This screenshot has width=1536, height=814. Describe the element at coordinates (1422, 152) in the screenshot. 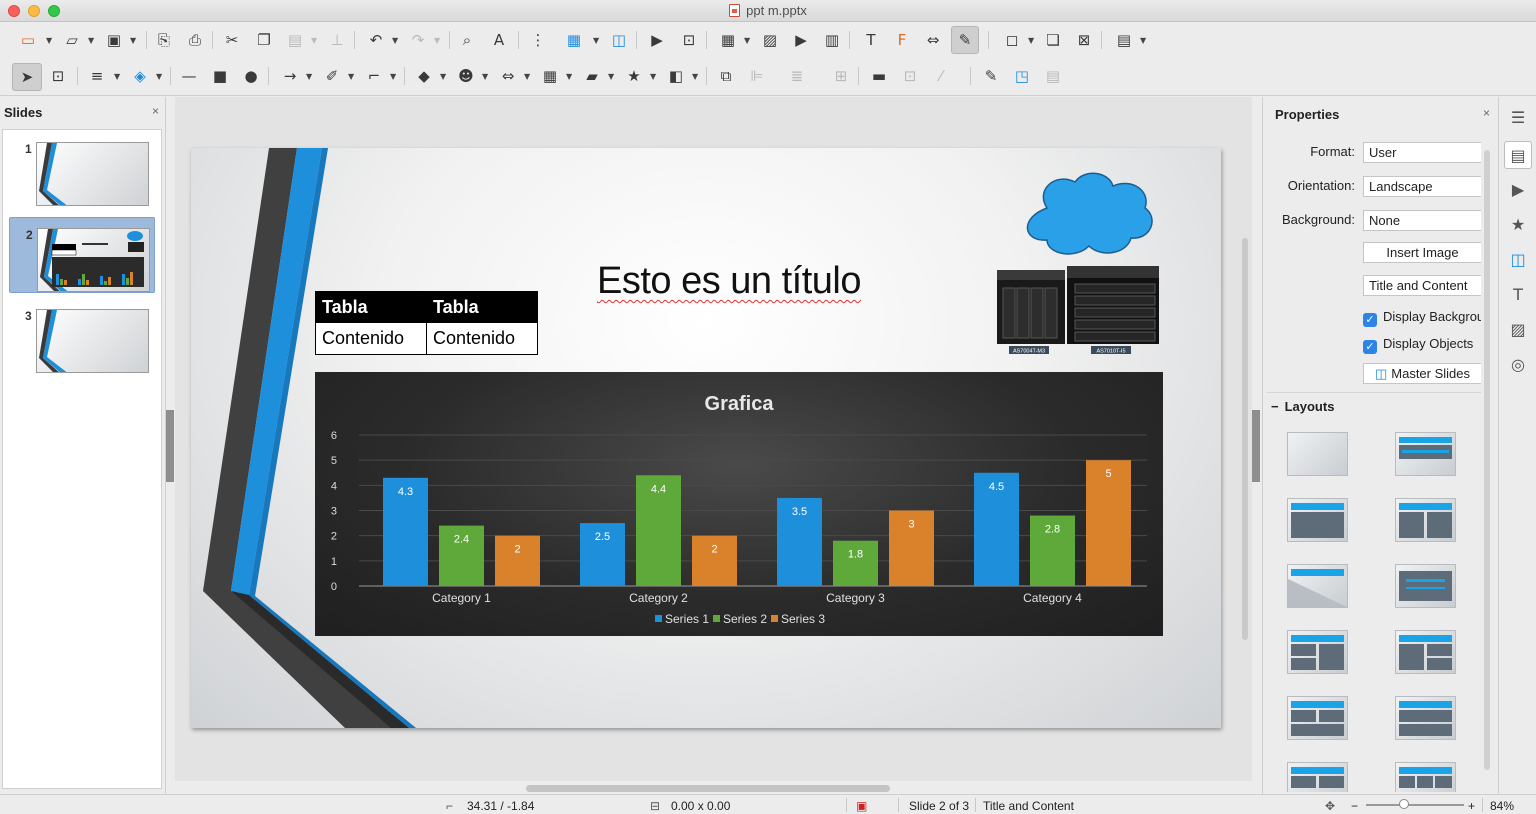

I see `format-dropdown: User` at that location.